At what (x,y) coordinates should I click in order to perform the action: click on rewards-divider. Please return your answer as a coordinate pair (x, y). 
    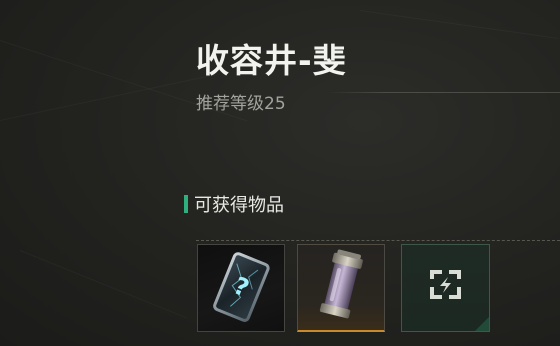
    Looking at the image, I should click on (378, 240).